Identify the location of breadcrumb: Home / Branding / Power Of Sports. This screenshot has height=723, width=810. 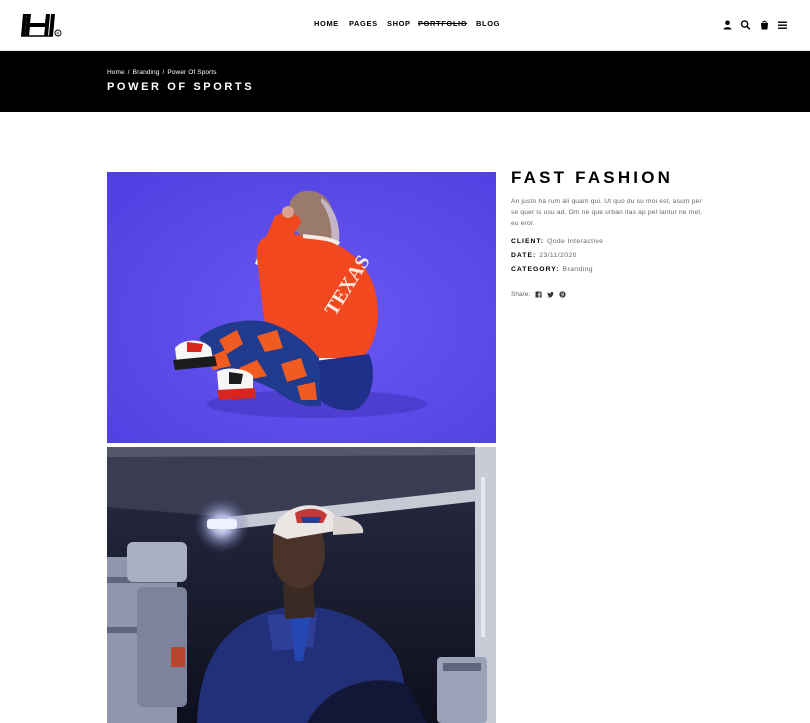
(162, 72).